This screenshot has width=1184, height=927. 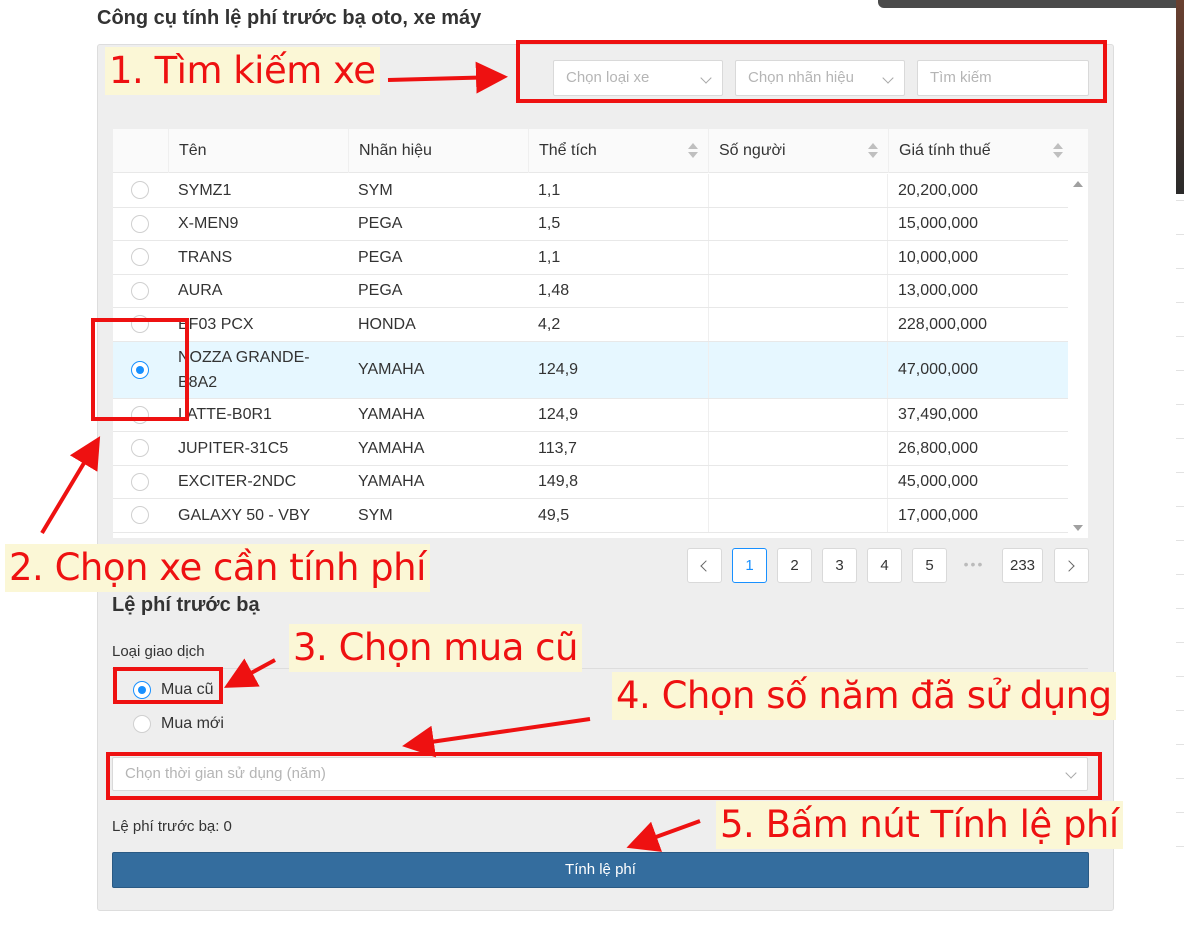 I want to click on arrow-to-used-option, so click(x=249, y=673).